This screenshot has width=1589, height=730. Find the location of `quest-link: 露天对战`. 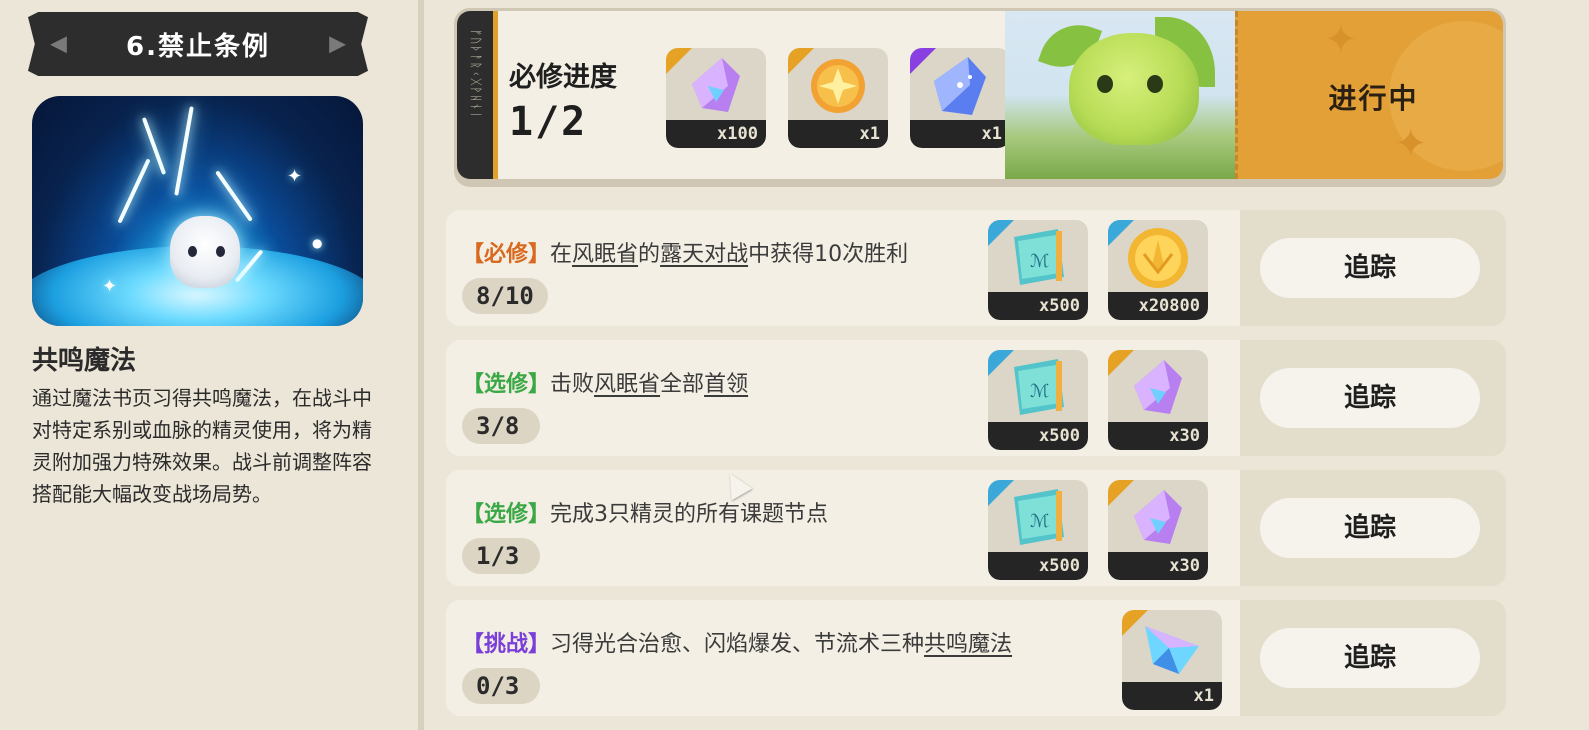

quest-link: 露天对战 is located at coordinates (704, 254).